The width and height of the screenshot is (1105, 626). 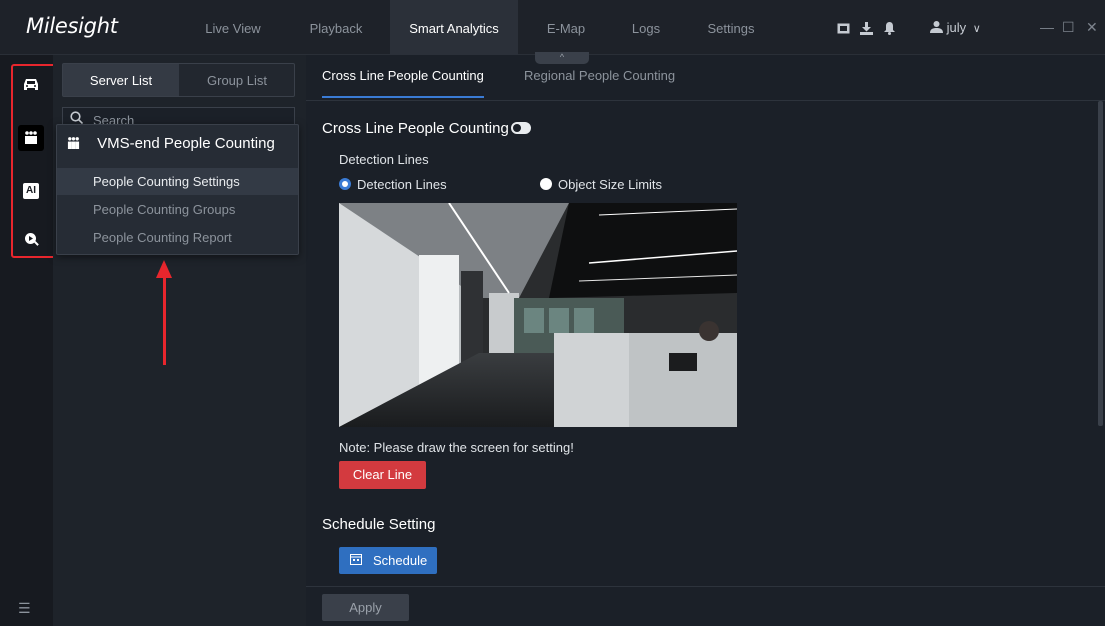 I want to click on radio-object-size-limits-label: Object Size Limits, so click(x=610, y=184).